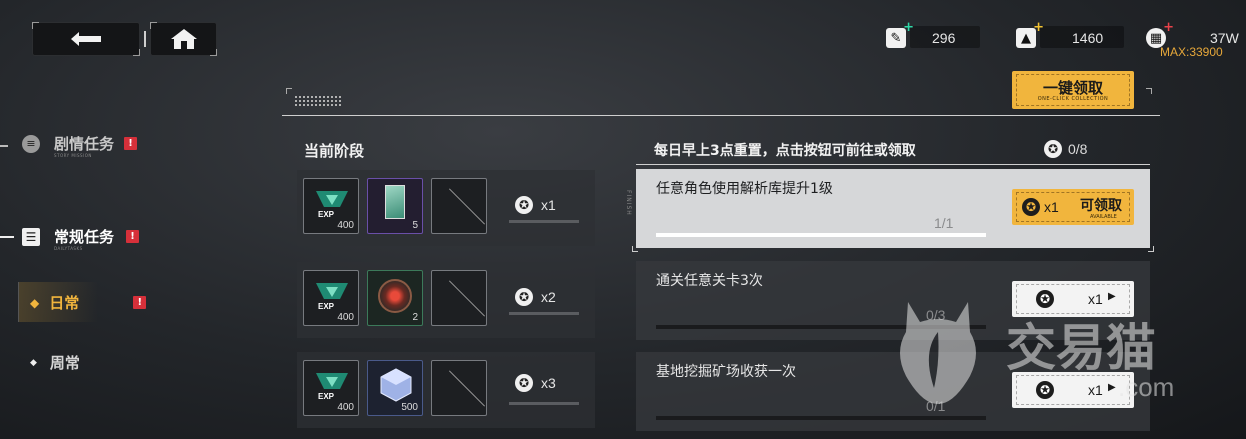  I want to click on stage-row: EXP 400 2 ✪ x2, so click(446, 300).